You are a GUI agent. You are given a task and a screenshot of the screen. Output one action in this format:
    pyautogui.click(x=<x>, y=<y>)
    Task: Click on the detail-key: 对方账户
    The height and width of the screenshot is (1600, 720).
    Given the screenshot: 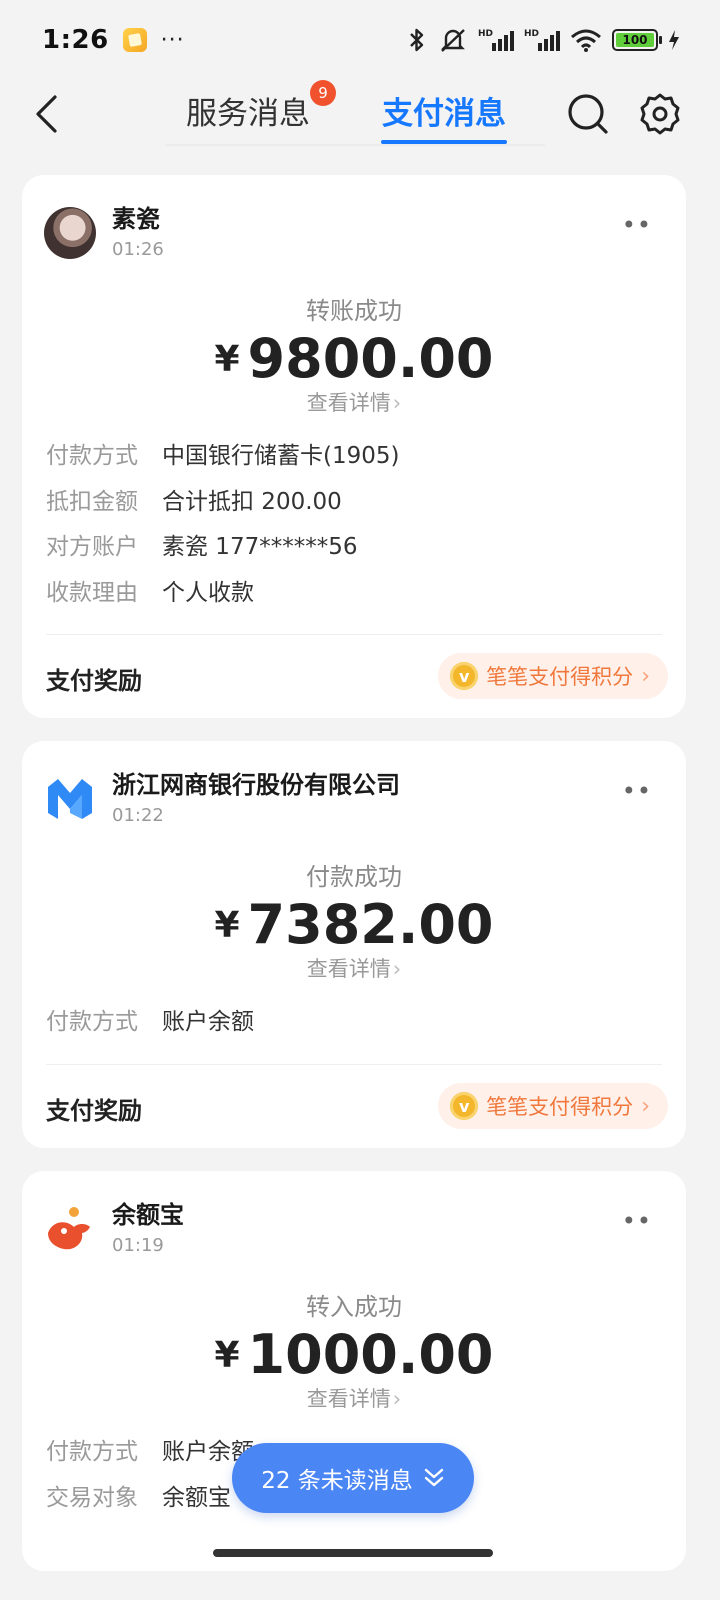 What is the action you would take?
    pyautogui.click(x=92, y=547)
    